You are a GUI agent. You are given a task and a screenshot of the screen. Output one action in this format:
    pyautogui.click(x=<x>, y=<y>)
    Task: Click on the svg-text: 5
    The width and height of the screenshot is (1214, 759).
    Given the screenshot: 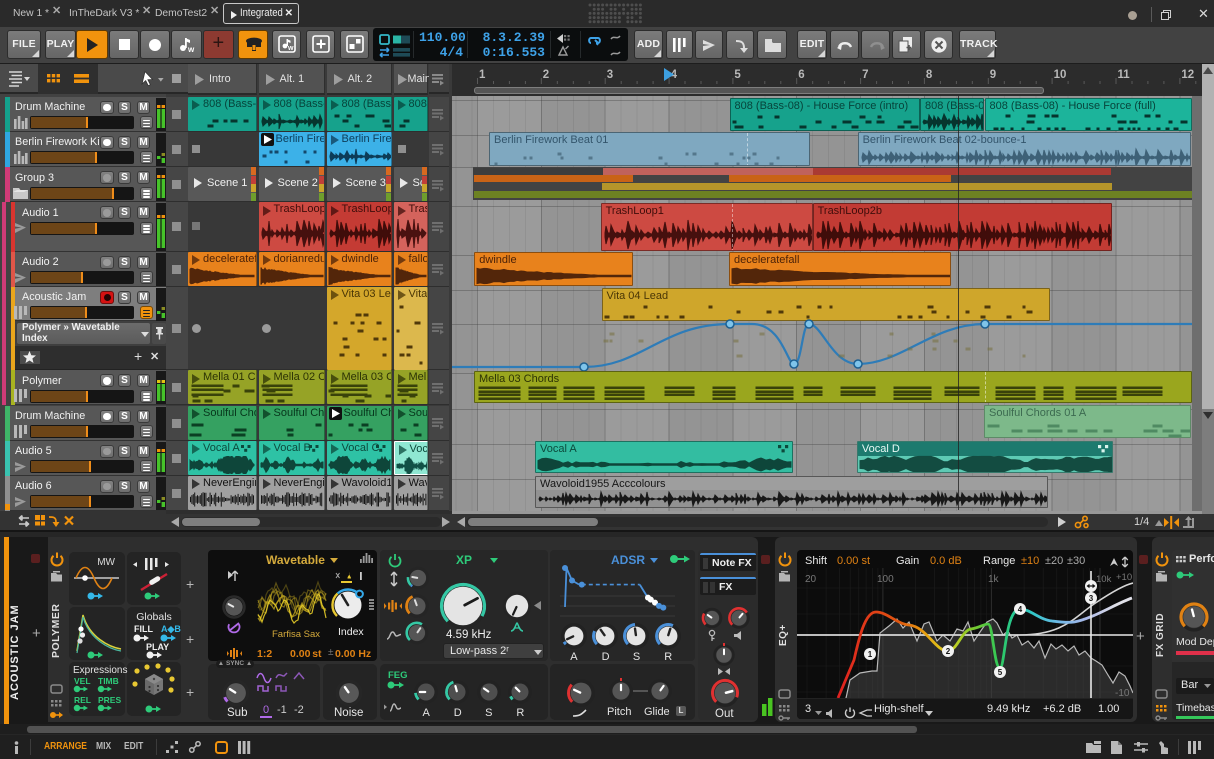 What is the action you would take?
    pyautogui.click(x=1000, y=672)
    